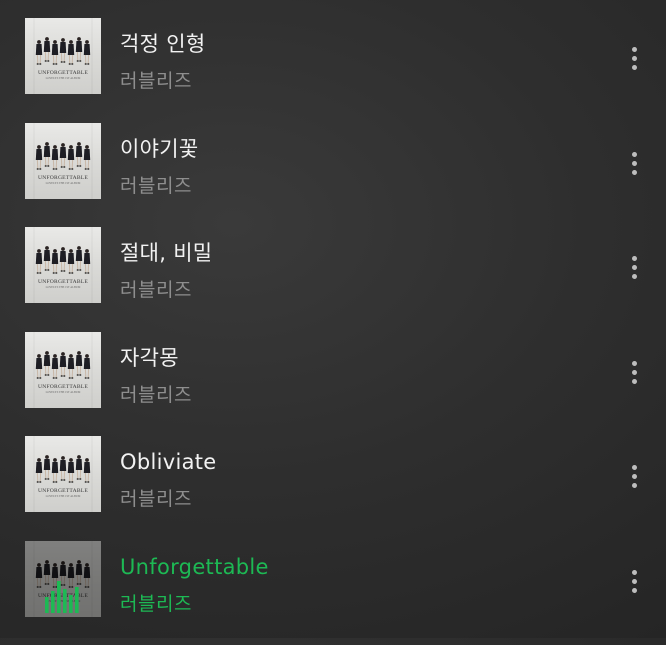 The image size is (666, 645). I want to click on track-title: 걱정 인형, so click(163, 44).